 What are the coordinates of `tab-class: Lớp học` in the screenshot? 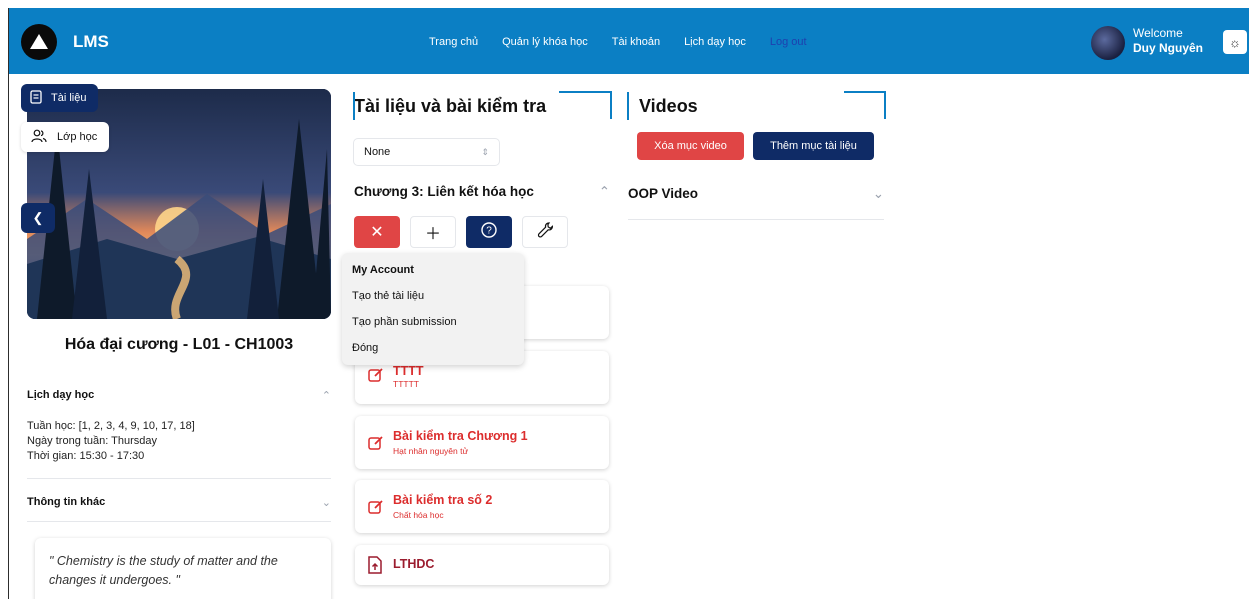 It's located at (65, 137).